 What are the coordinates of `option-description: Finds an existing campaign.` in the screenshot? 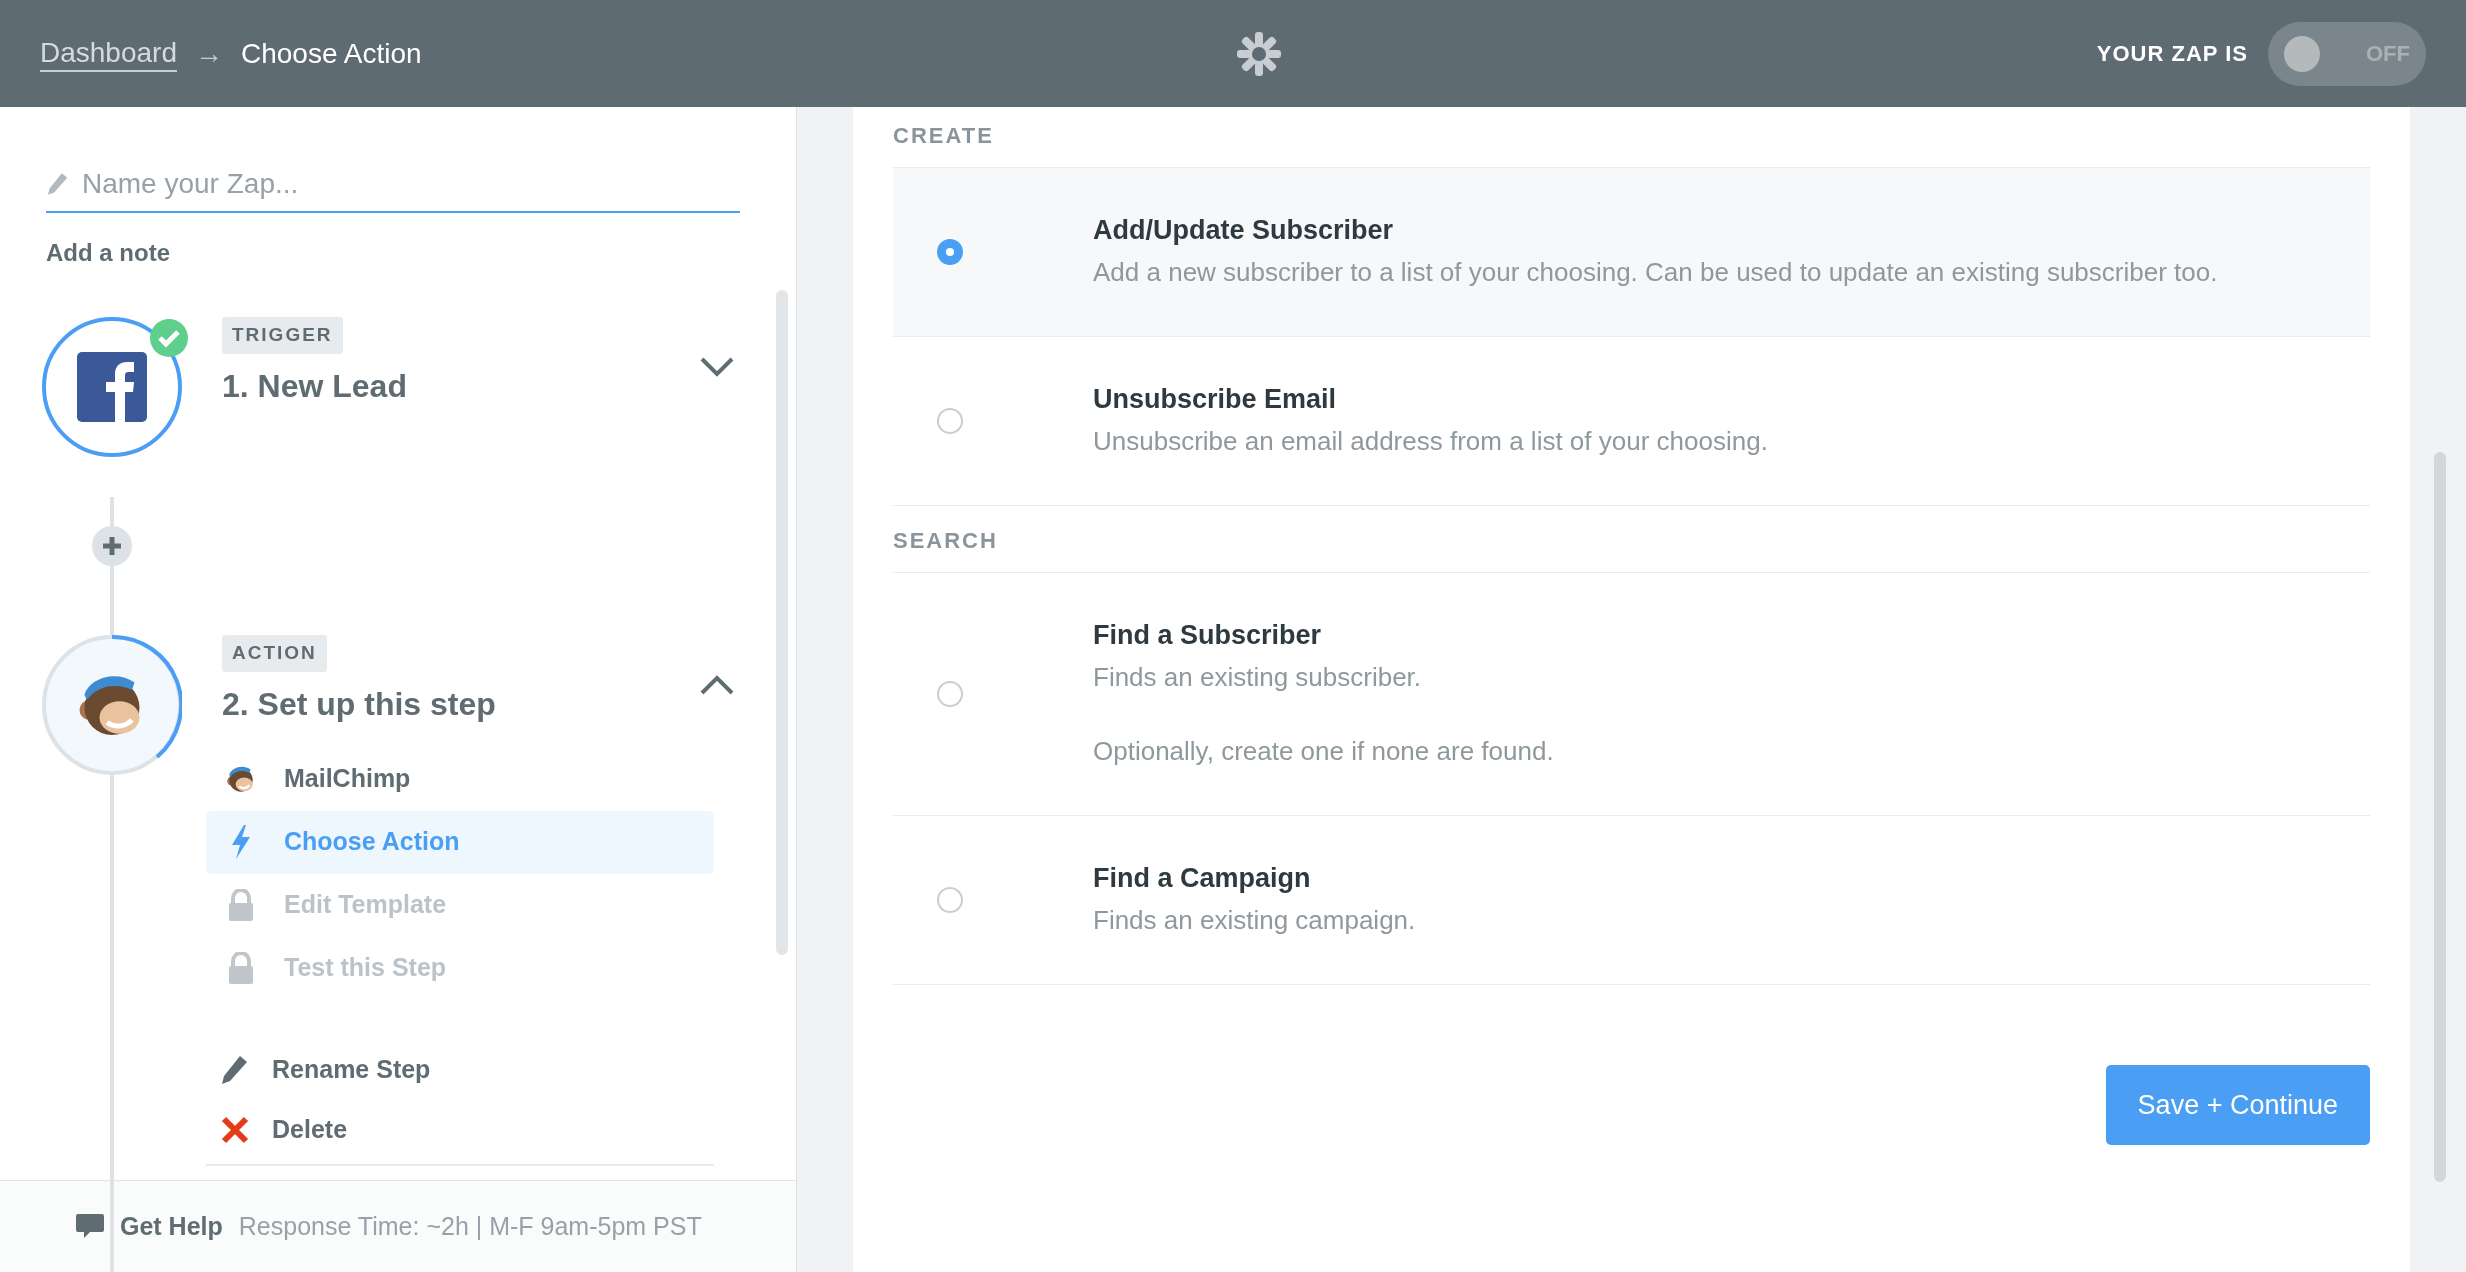 It's located at (1255, 920).